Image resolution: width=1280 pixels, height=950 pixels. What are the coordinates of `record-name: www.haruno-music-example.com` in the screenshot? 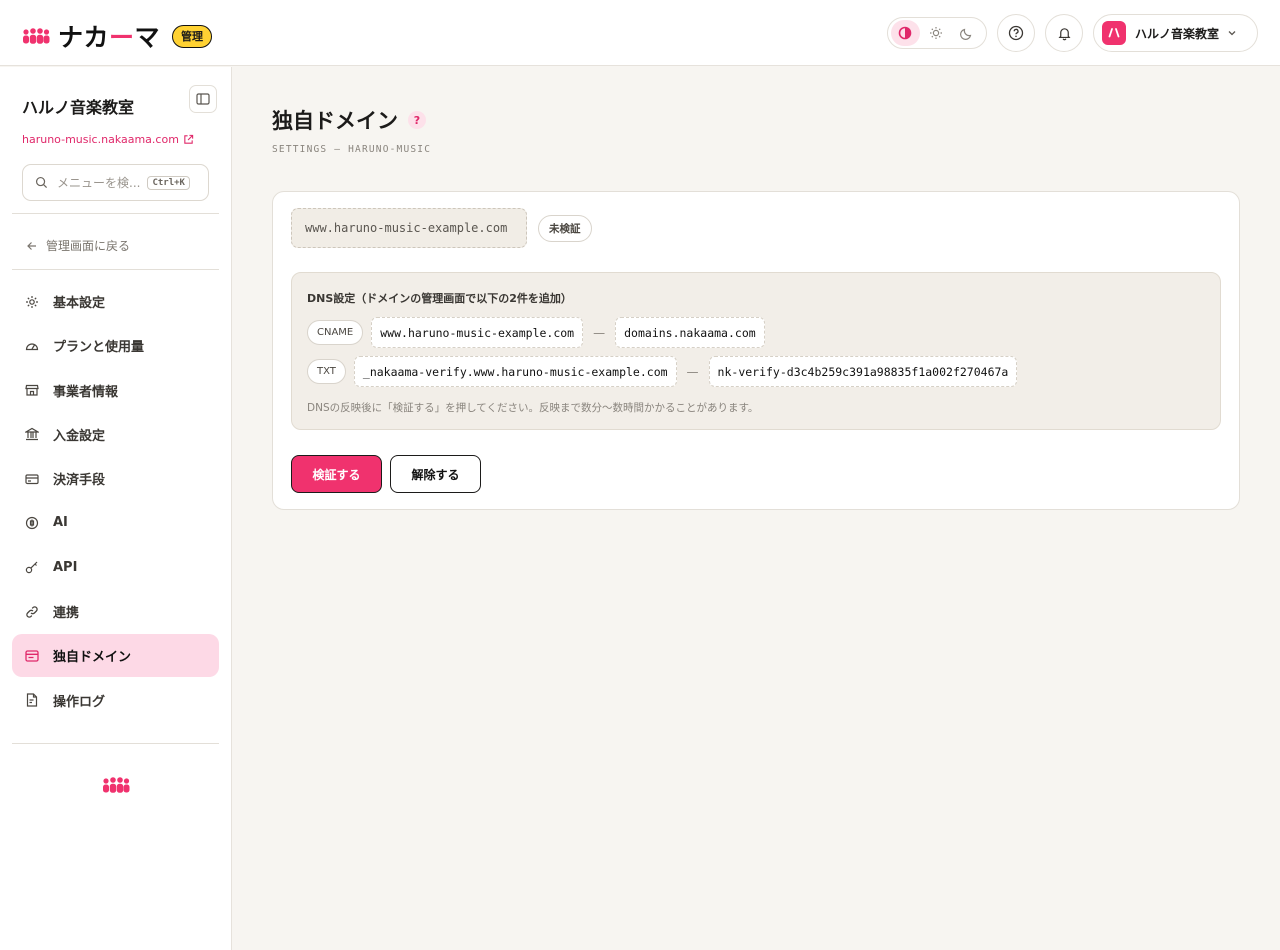 It's located at (477, 332).